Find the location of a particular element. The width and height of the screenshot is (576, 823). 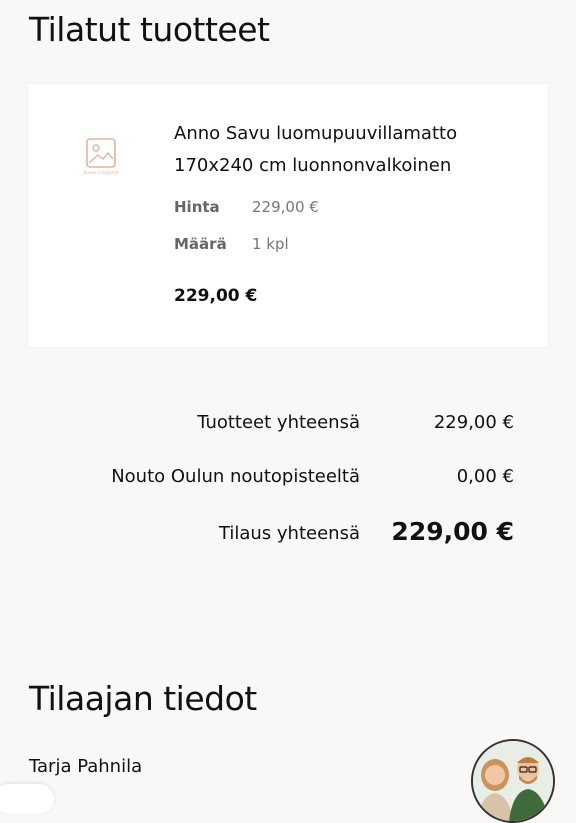

summary-label-pickup: Nouto Oulun noutopisteeltä is located at coordinates (235, 476).